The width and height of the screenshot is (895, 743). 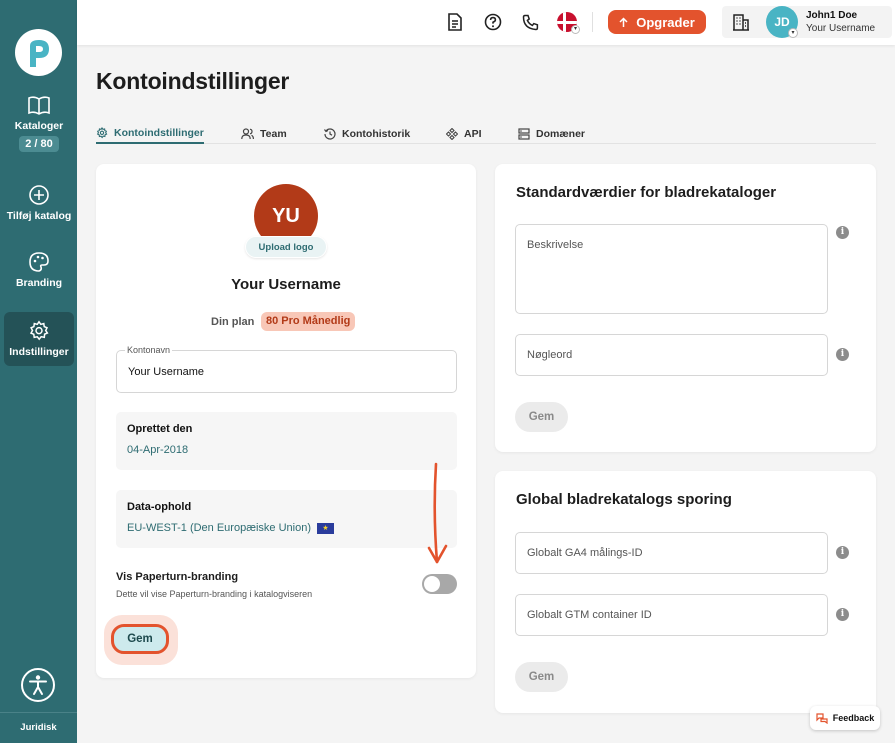 What do you see at coordinates (286, 441) in the screenshot?
I see `created-date-box: Oprettet den 04-Apr-2018` at bounding box center [286, 441].